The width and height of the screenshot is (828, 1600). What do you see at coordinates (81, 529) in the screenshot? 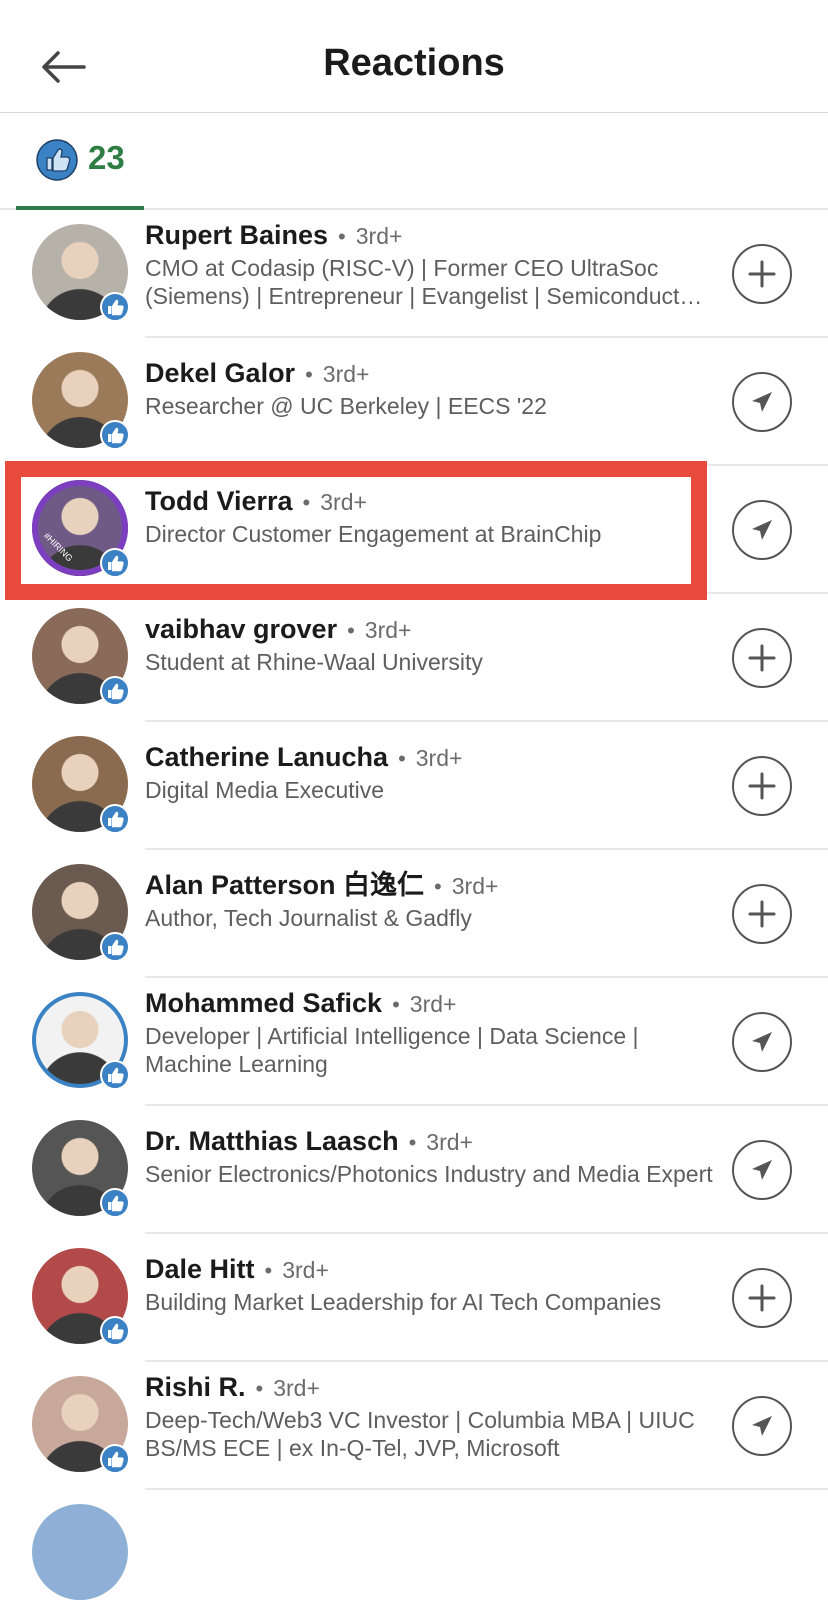
I see `avatar: #HIRING` at bounding box center [81, 529].